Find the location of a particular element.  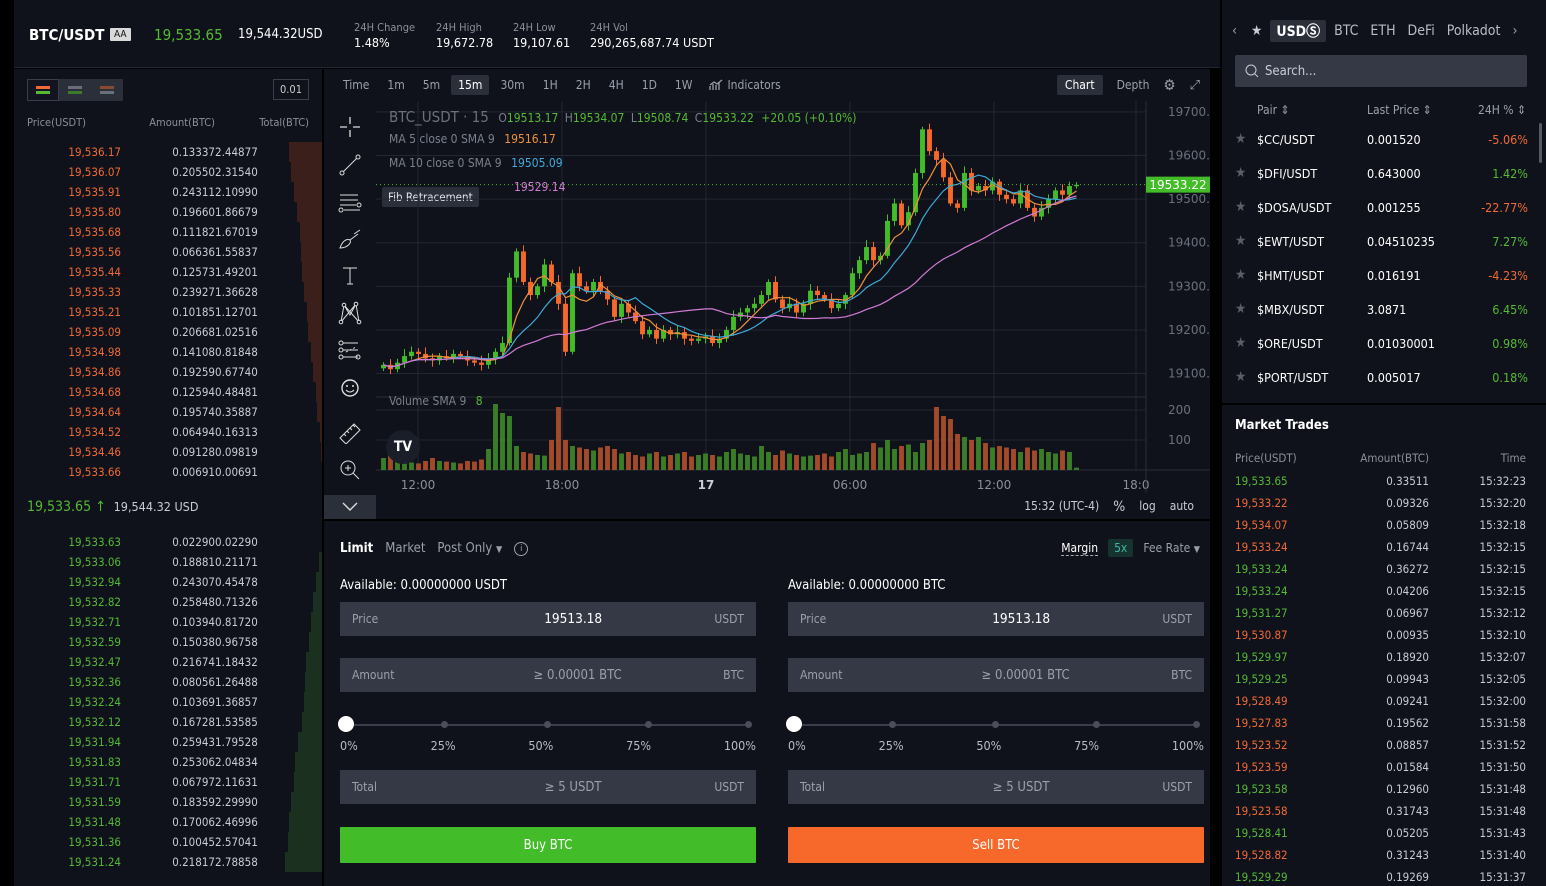

ask-row: 19,535.21 0.10185 1.12701 is located at coordinates (168, 312).